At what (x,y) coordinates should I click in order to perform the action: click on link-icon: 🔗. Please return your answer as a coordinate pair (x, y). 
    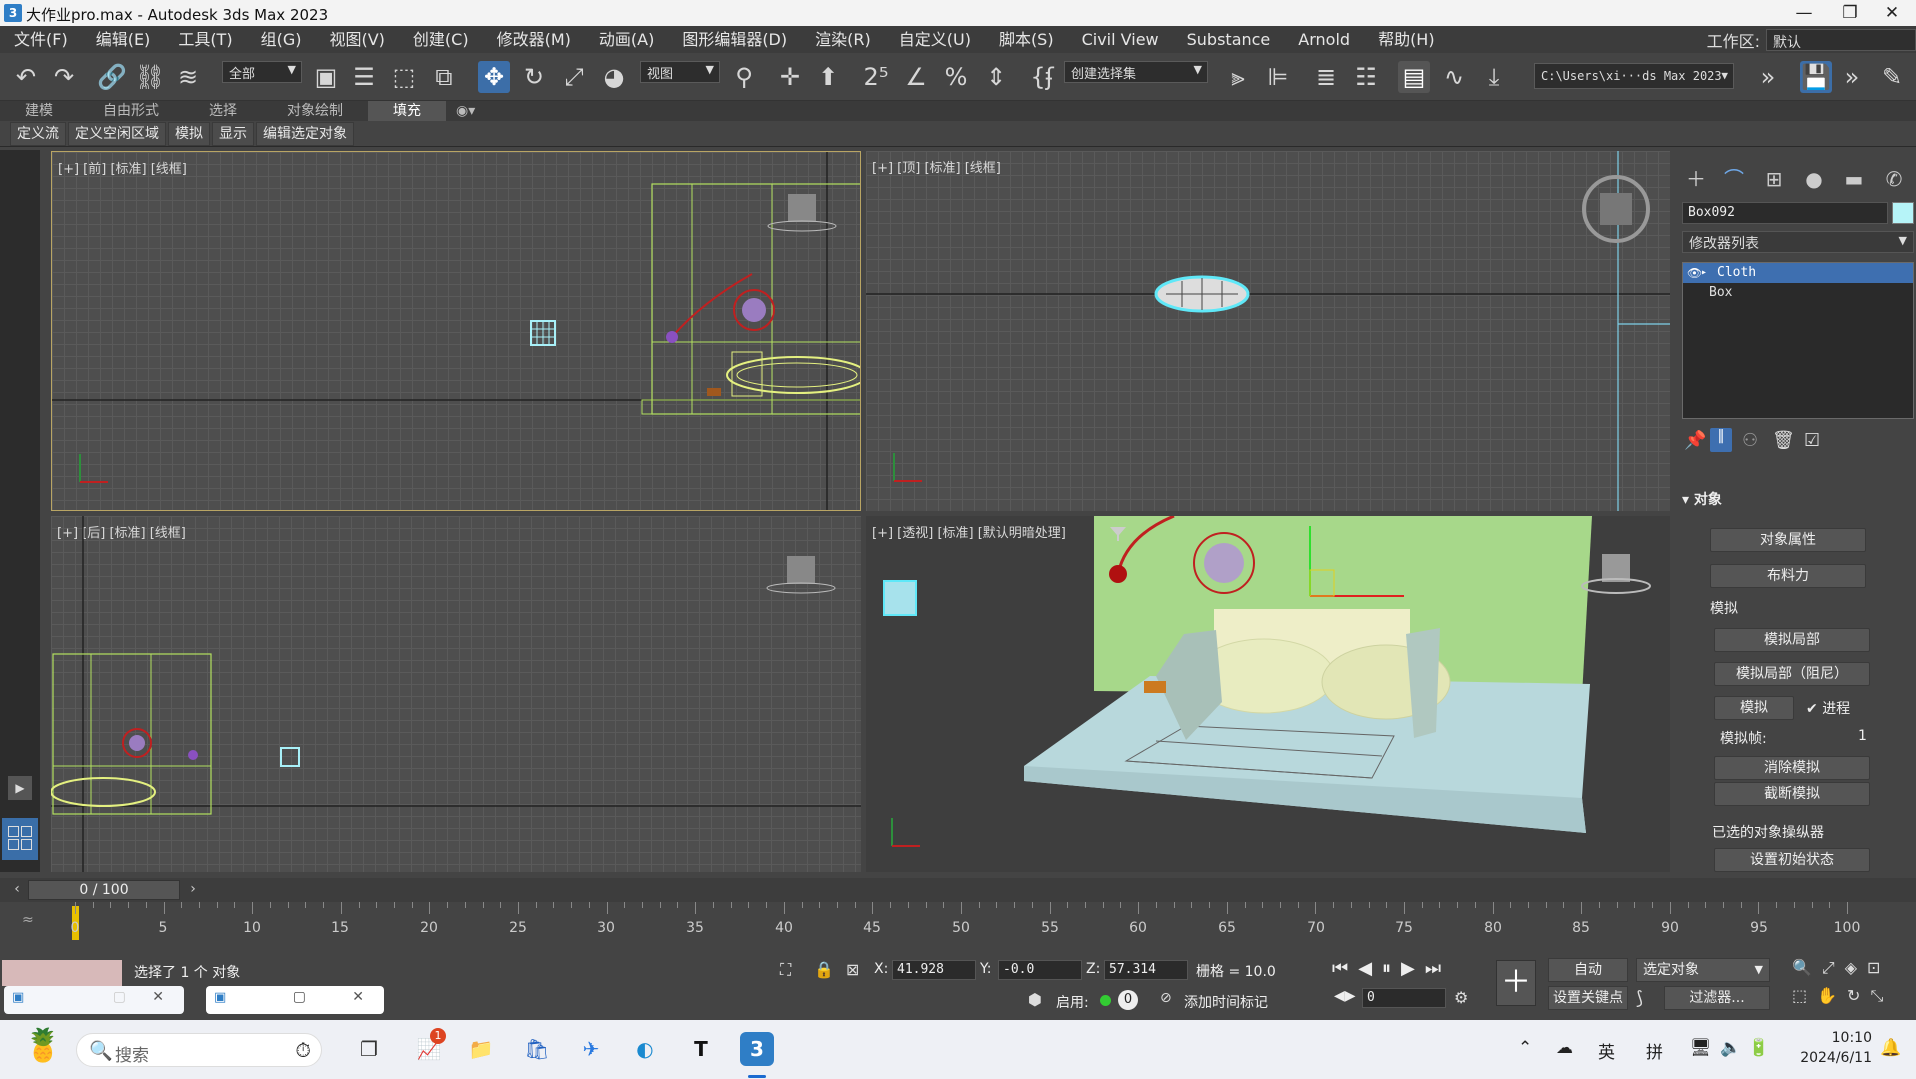
    Looking at the image, I should click on (112, 77).